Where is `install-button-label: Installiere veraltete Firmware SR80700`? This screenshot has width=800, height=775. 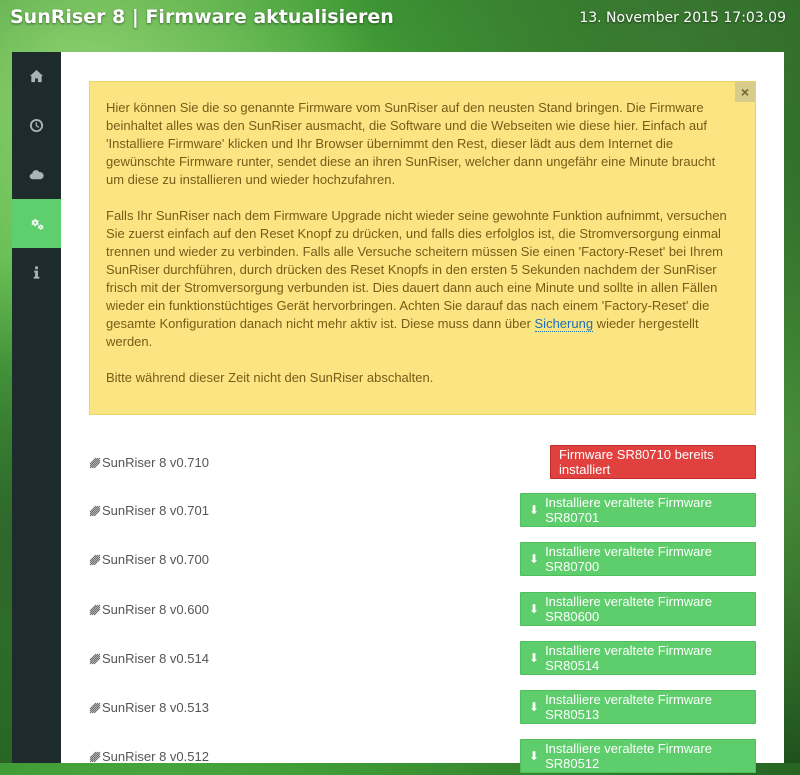
install-button-label: Installiere veraltete Firmware SR80700 is located at coordinates (628, 559).